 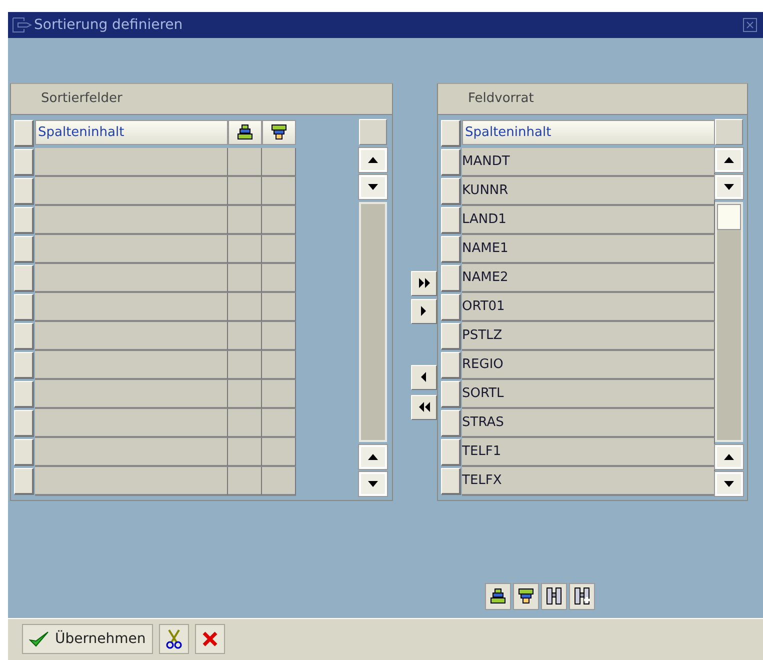 I want to click on sort-descending-header, so click(x=279, y=132).